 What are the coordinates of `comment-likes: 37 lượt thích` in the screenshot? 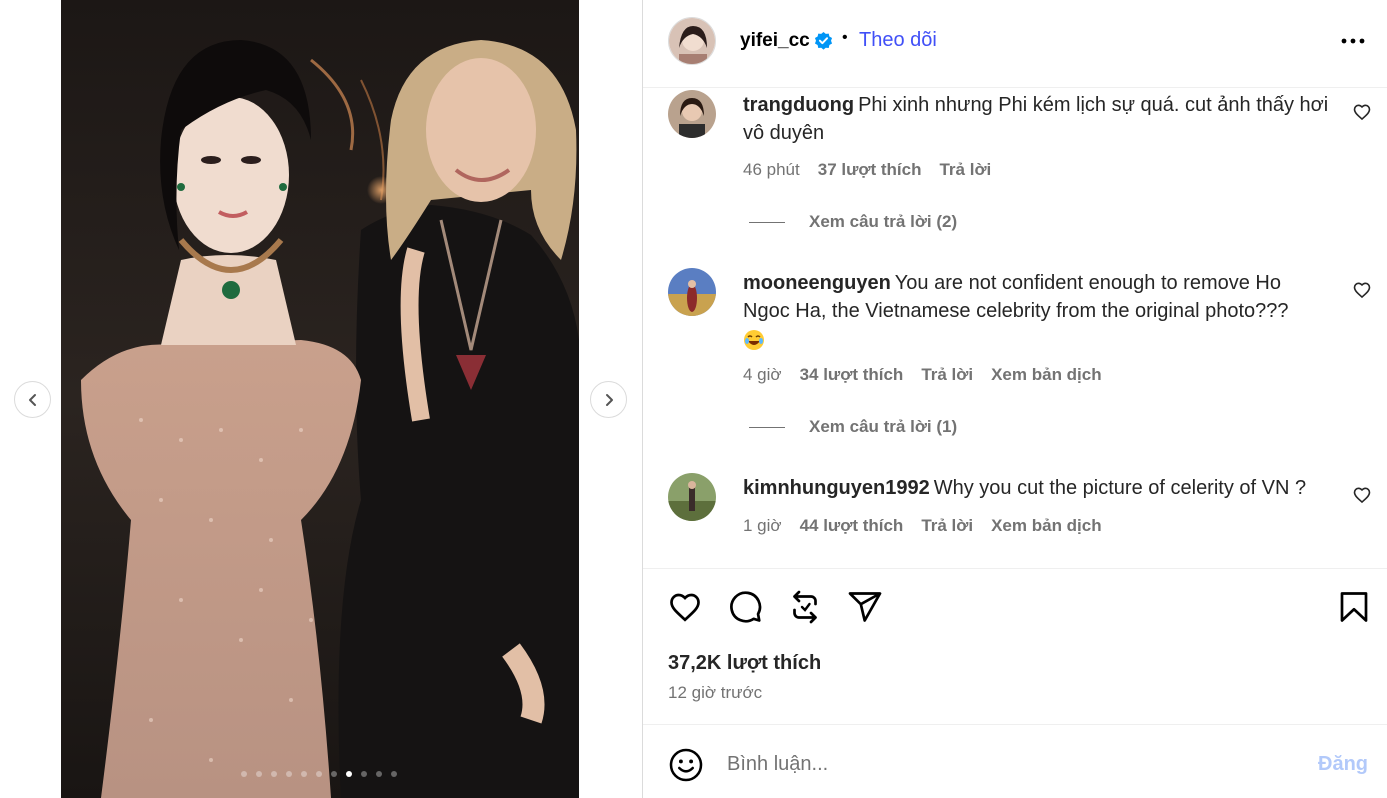 It's located at (870, 170).